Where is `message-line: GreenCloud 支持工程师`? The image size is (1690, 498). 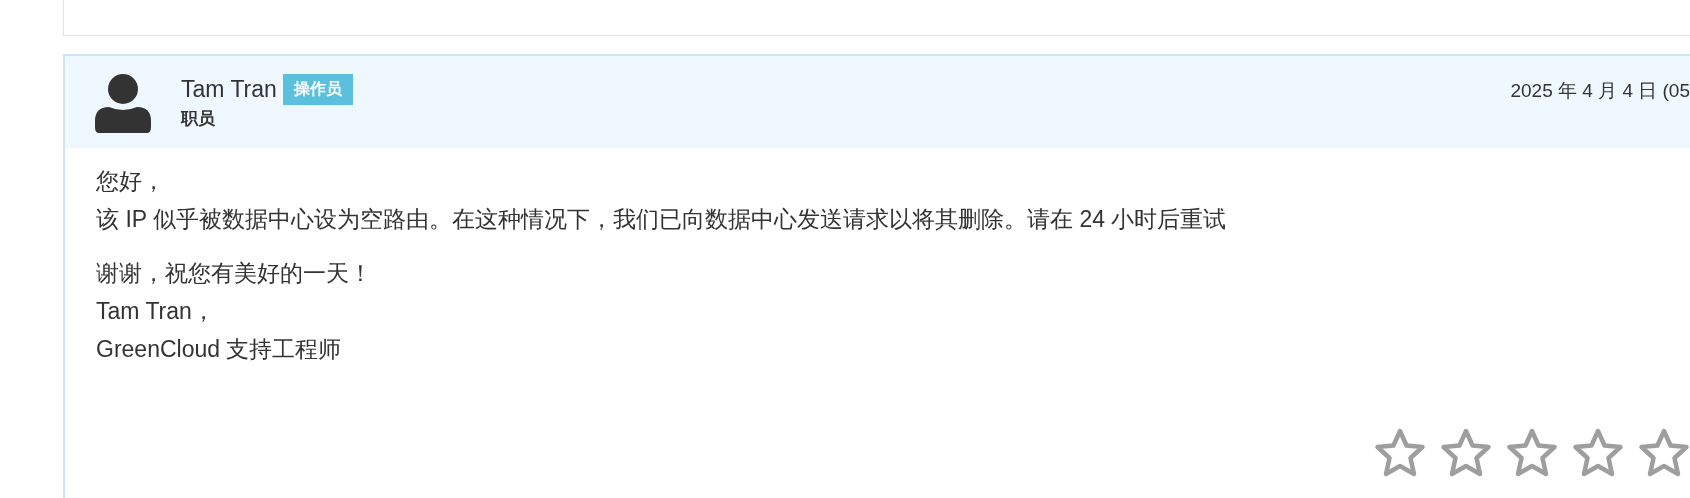
message-line: GreenCloud 支持工程师 is located at coordinates (219, 349).